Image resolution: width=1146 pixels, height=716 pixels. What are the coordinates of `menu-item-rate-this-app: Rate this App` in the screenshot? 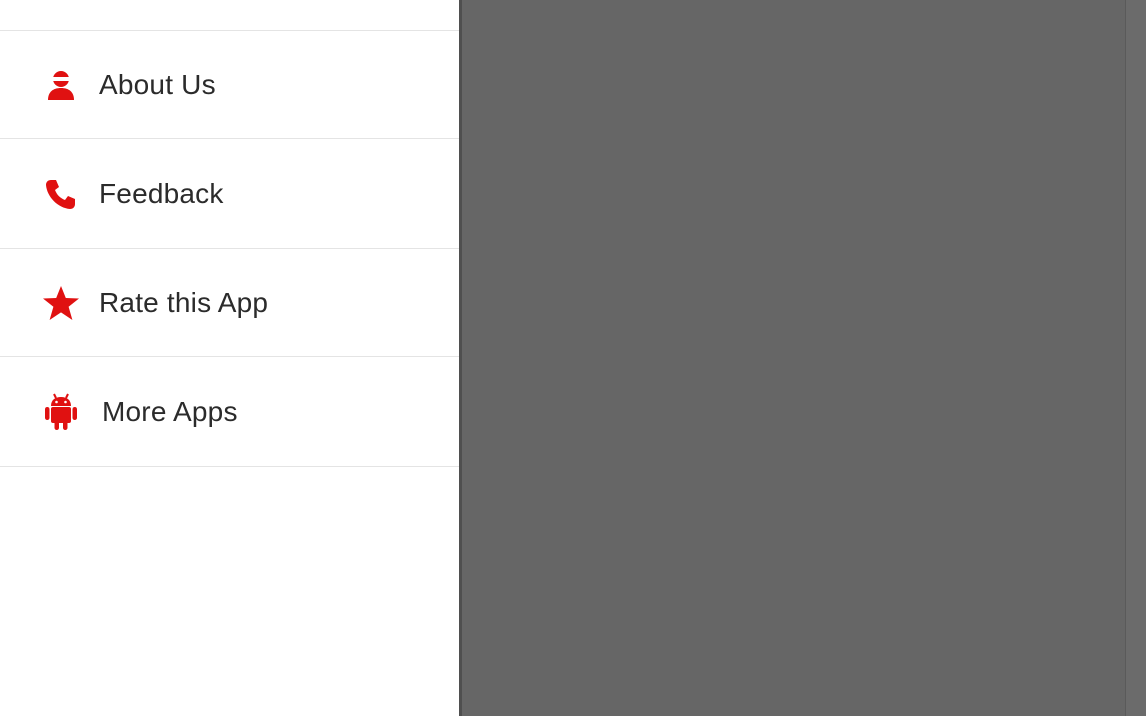 It's located at (229, 303).